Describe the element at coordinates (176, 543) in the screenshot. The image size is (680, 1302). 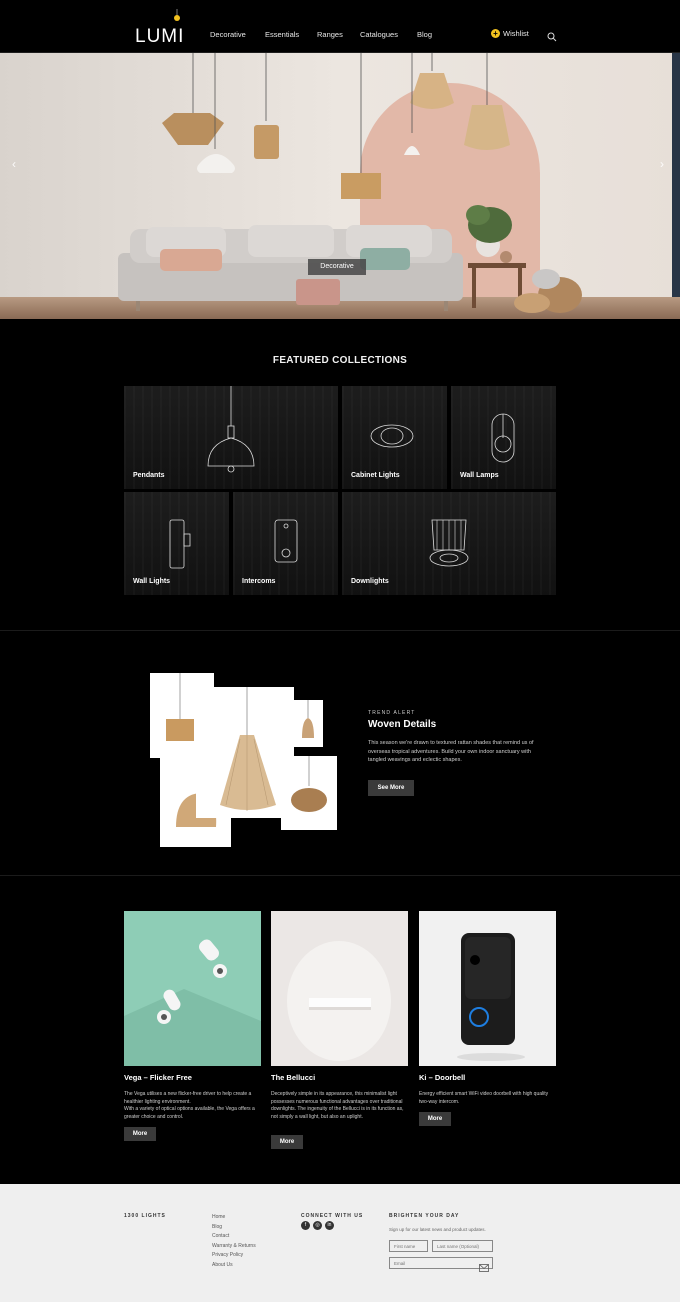
I see `tile-wall-lights: Wall Lights` at that location.